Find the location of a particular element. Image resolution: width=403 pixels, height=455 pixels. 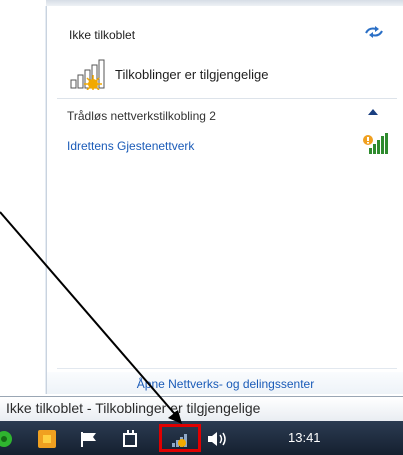

connections-available-label: Tilkoblinger er tilgjengelige is located at coordinates (192, 74).